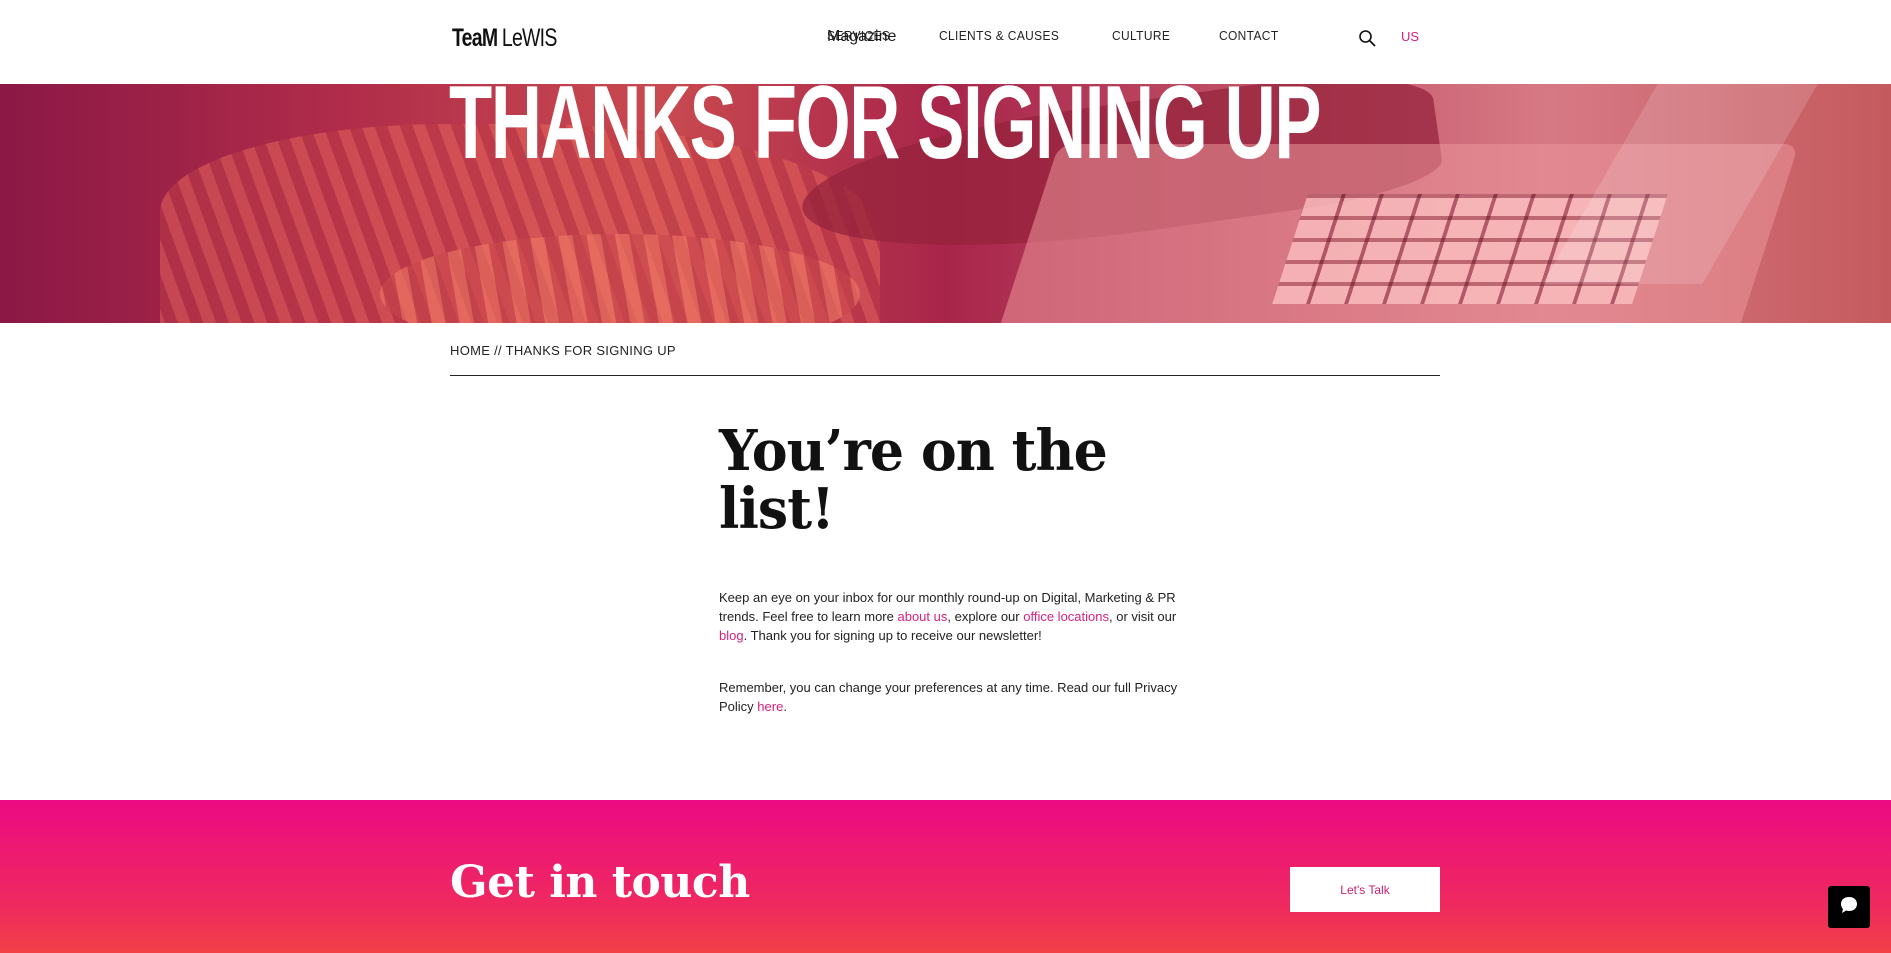 Image resolution: width=1891 pixels, height=953 pixels. What do you see at coordinates (913, 480) in the screenshot?
I see `page-title: You’re on the list!` at bounding box center [913, 480].